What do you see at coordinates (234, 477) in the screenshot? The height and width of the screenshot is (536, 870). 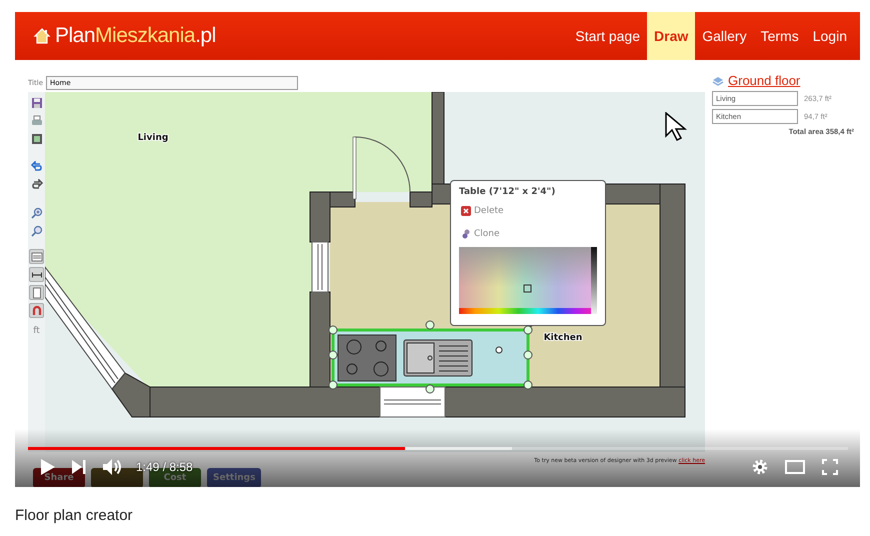 I see `toolbar-button: Settings` at bounding box center [234, 477].